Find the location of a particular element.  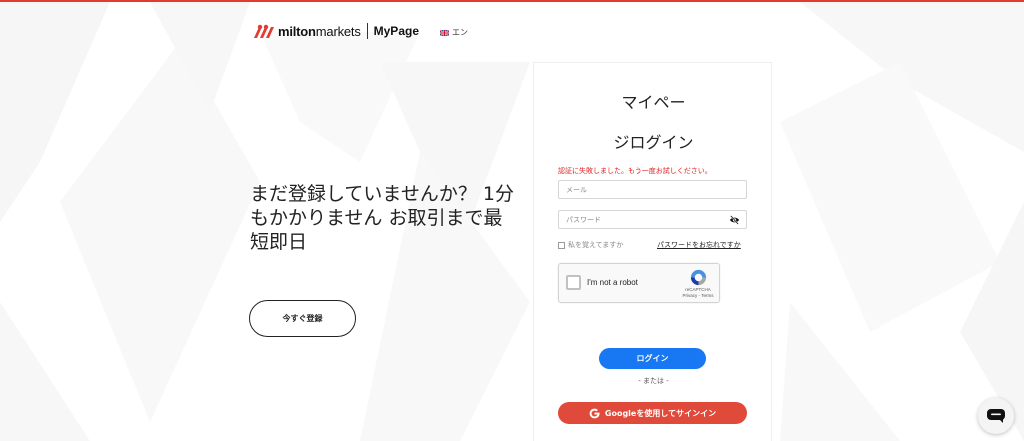

recaptcha-logo-icon is located at coordinates (698, 277).